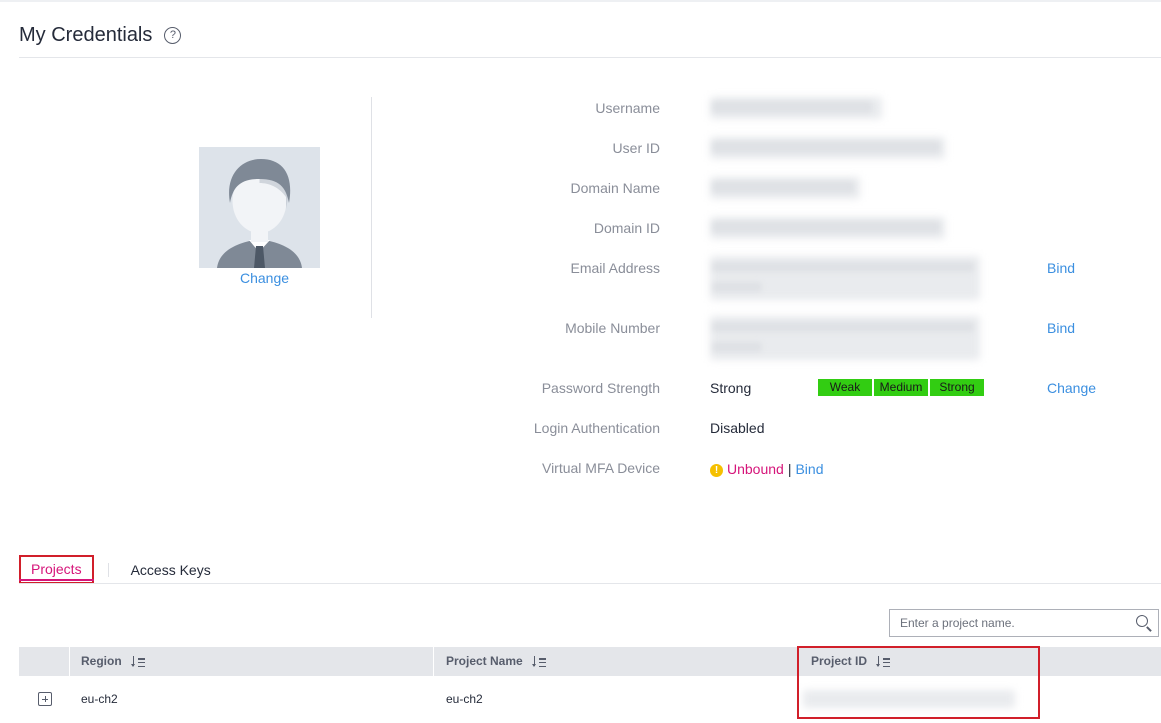  What do you see at coordinates (636, 148) in the screenshot?
I see `user-id-label: User ID` at bounding box center [636, 148].